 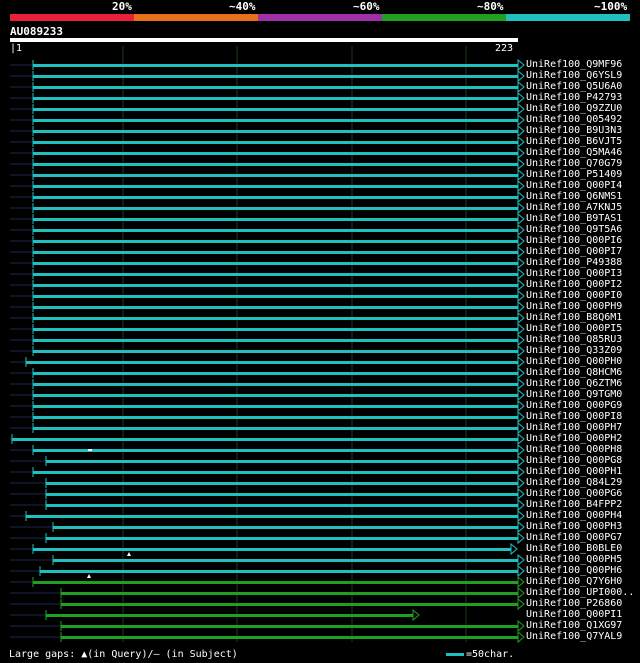 I want to click on hit-label: UniRef100_P26860, so click(x=574, y=603).